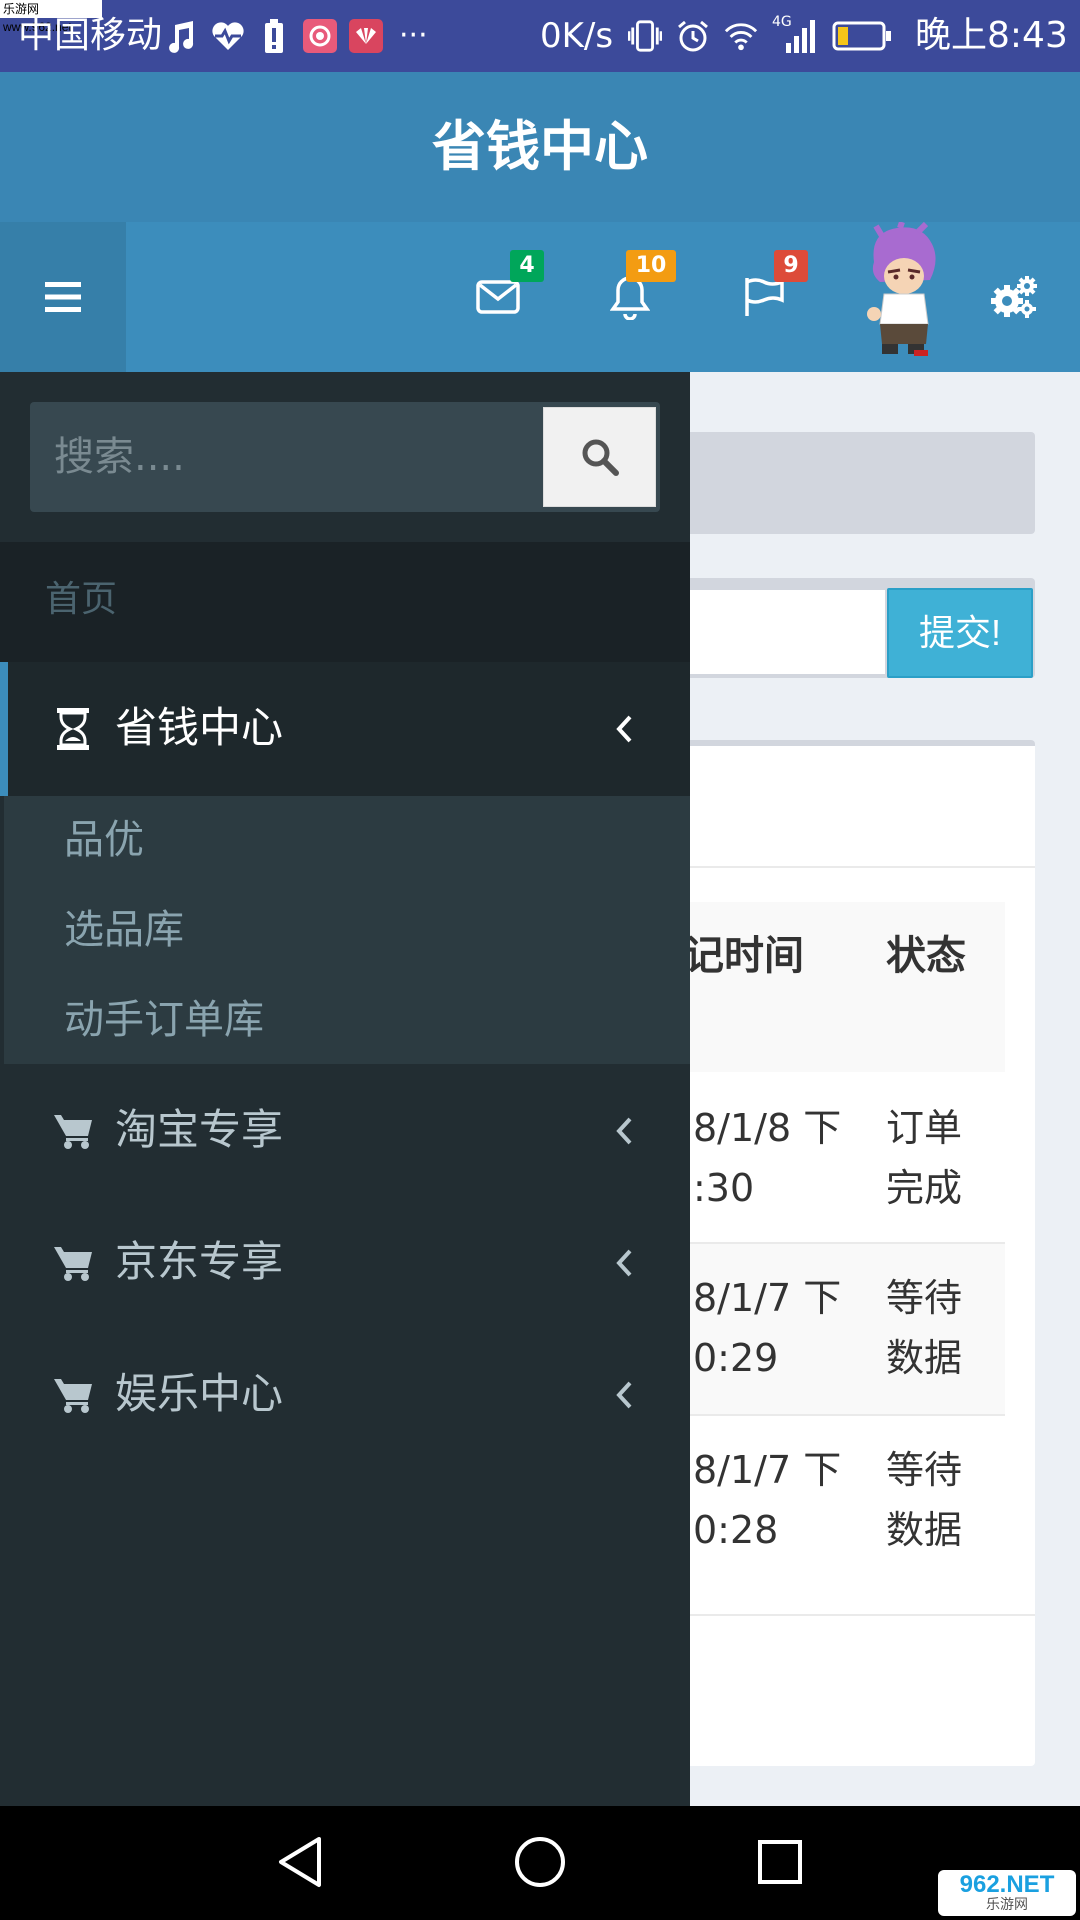  I want to click on recents-button, so click(780, 1862).